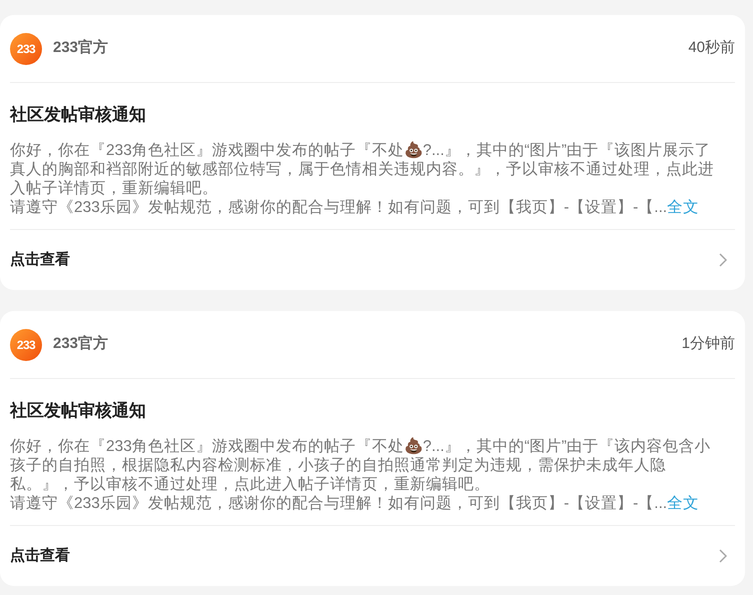 The width and height of the screenshot is (753, 595). What do you see at coordinates (361, 465) in the screenshot?
I see `notification-body: 你好，你在『233角色社区』游戏圈中发布的帖子『不处💩?...』，其中的“图片”由于『该内容包含小孩子的自拍照，根据隐私内容检测标准，小孩子的自拍照通常判定为违规，需保护未成年人隐私。』，予以审核不通过处理，点此进入帖子详情页，重新编辑吧。` at bounding box center [361, 465].